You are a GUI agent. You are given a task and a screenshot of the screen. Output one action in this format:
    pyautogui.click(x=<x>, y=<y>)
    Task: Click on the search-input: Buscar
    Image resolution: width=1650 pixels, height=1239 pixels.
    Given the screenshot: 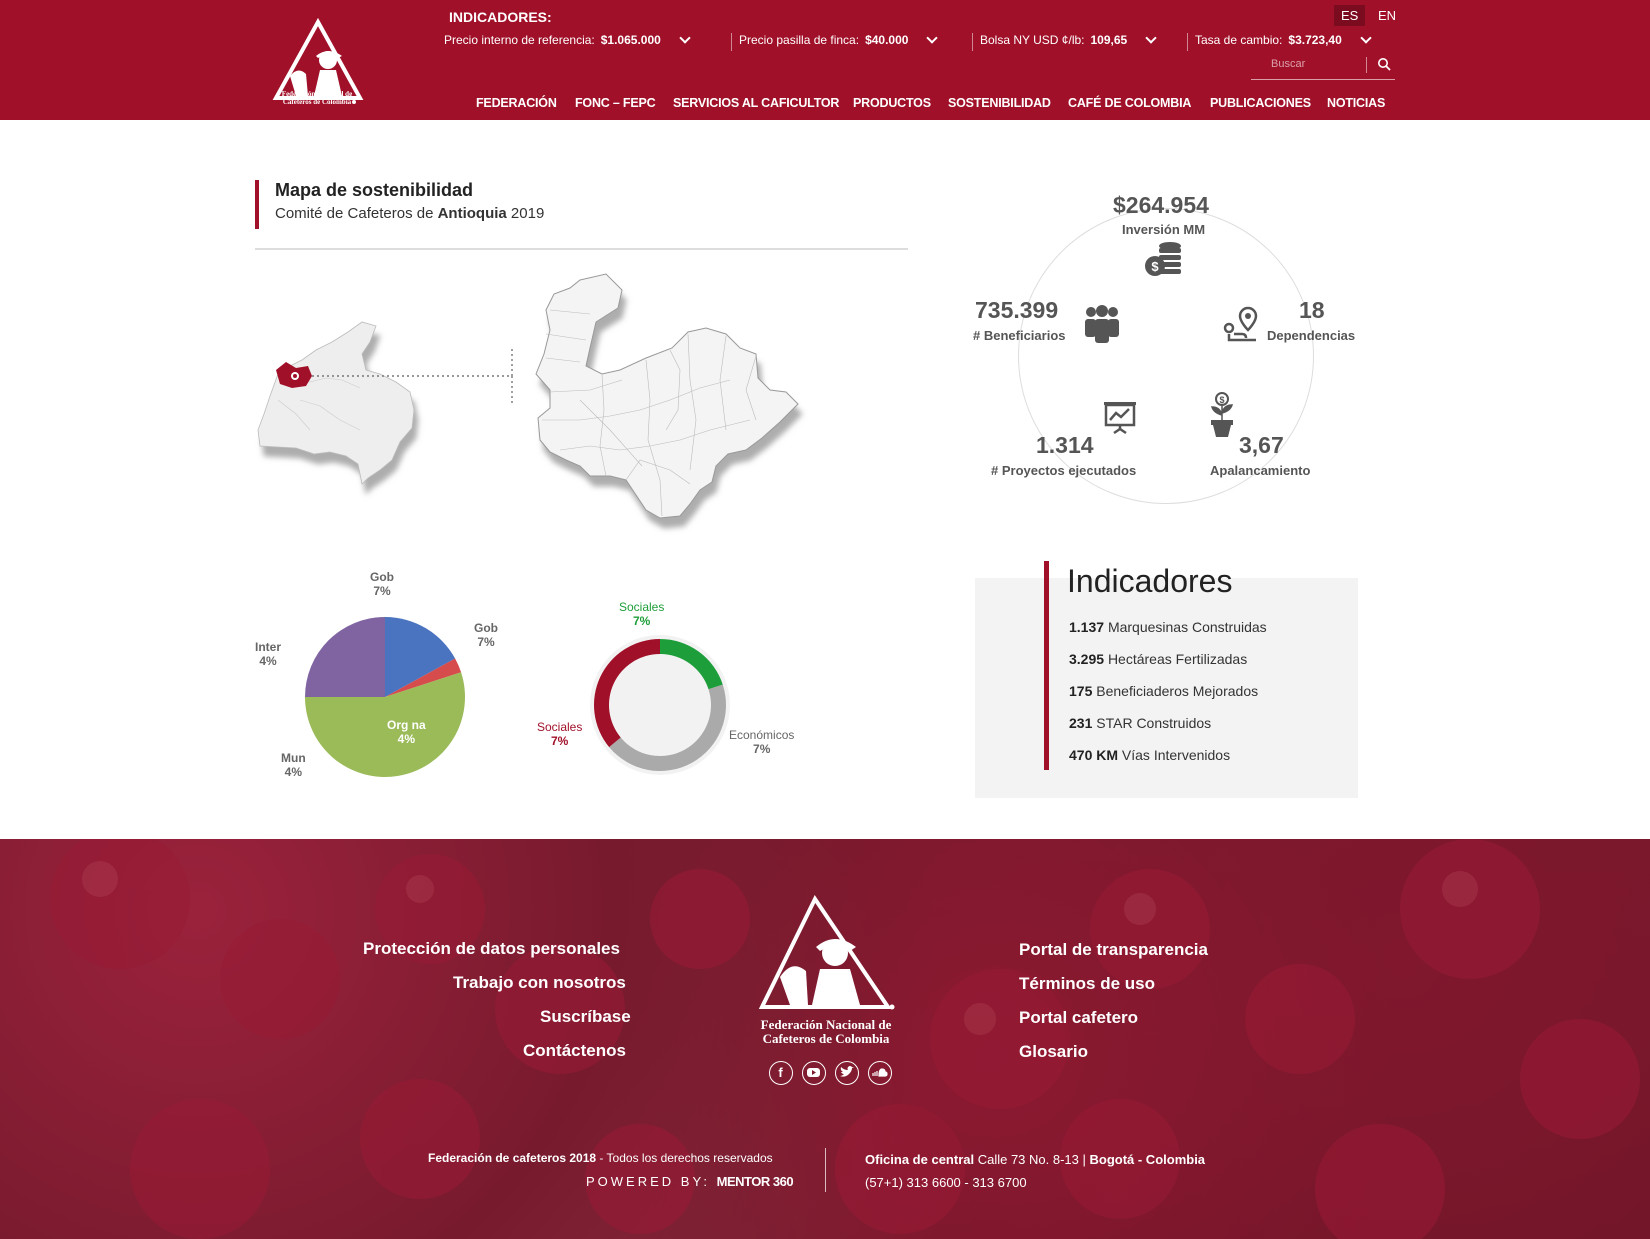 What is the action you would take?
    pyautogui.click(x=1323, y=67)
    